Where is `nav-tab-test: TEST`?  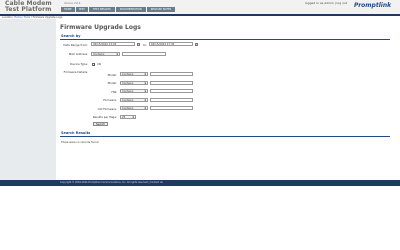
nav-tab-test: TEST is located at coordinates (81, 9).